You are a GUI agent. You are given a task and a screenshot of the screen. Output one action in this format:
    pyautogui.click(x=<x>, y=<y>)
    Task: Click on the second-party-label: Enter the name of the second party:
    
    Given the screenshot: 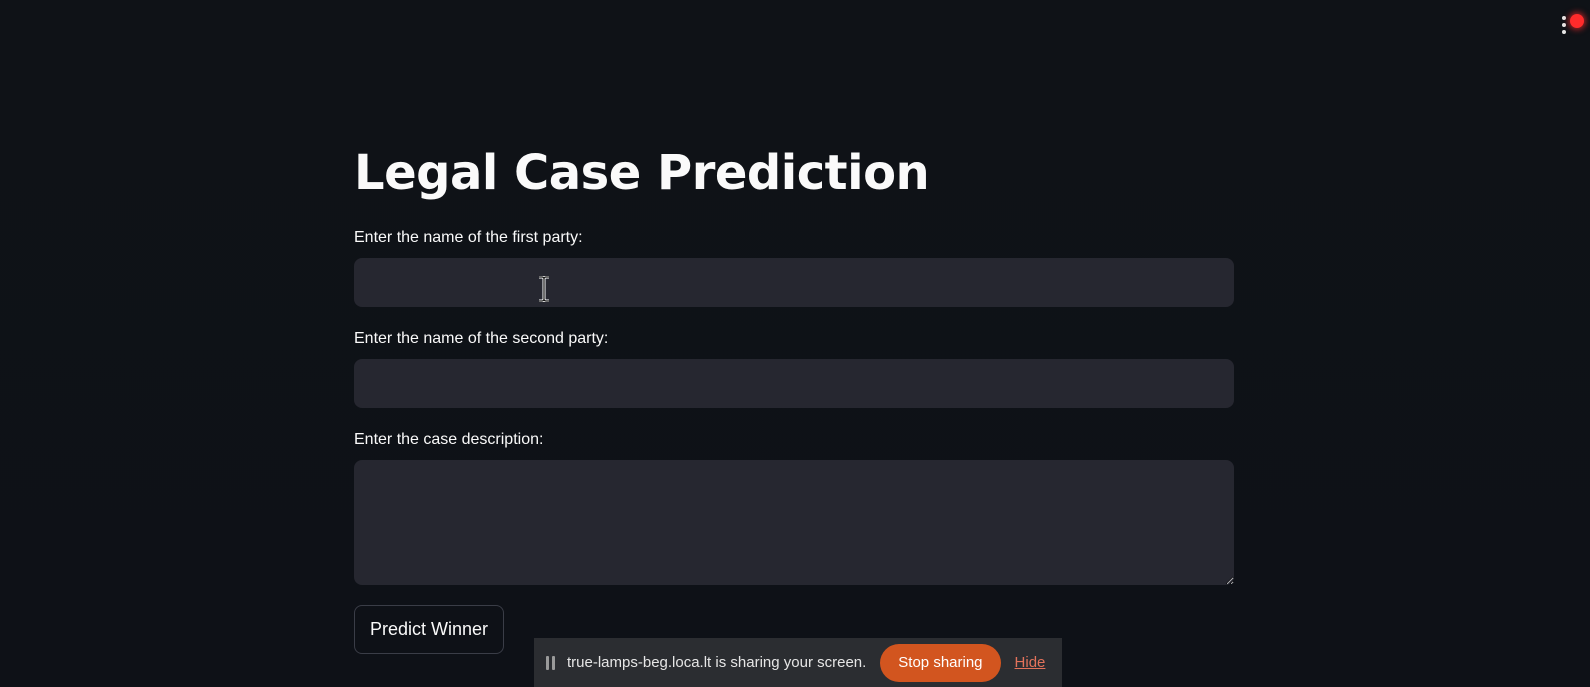 What is the action you would take?
    pyautogui.click(x=481, y=338)
    